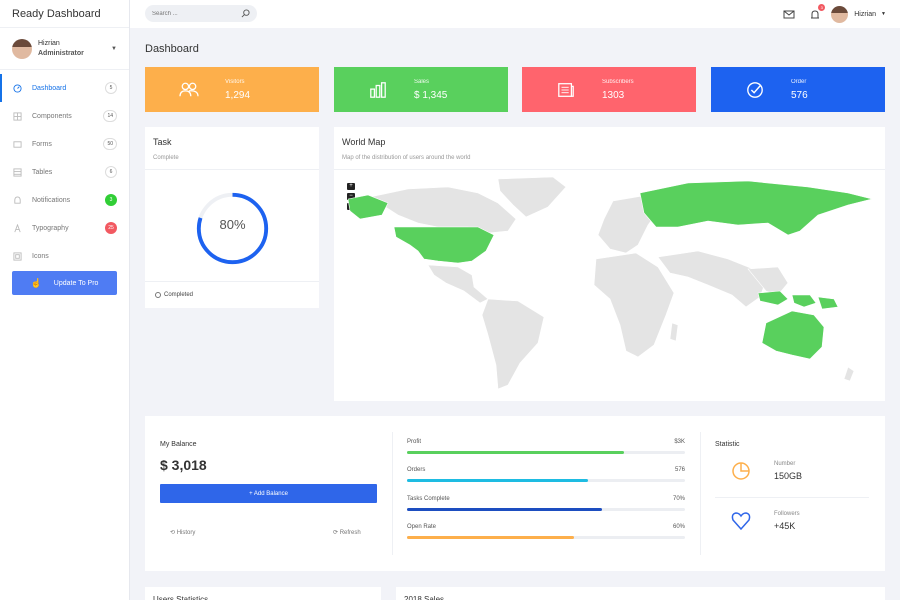  What do you see at coordinates (787, 514) in the screenshot?
I see `statistic-label: Followers` at bounding box center [787, 514].